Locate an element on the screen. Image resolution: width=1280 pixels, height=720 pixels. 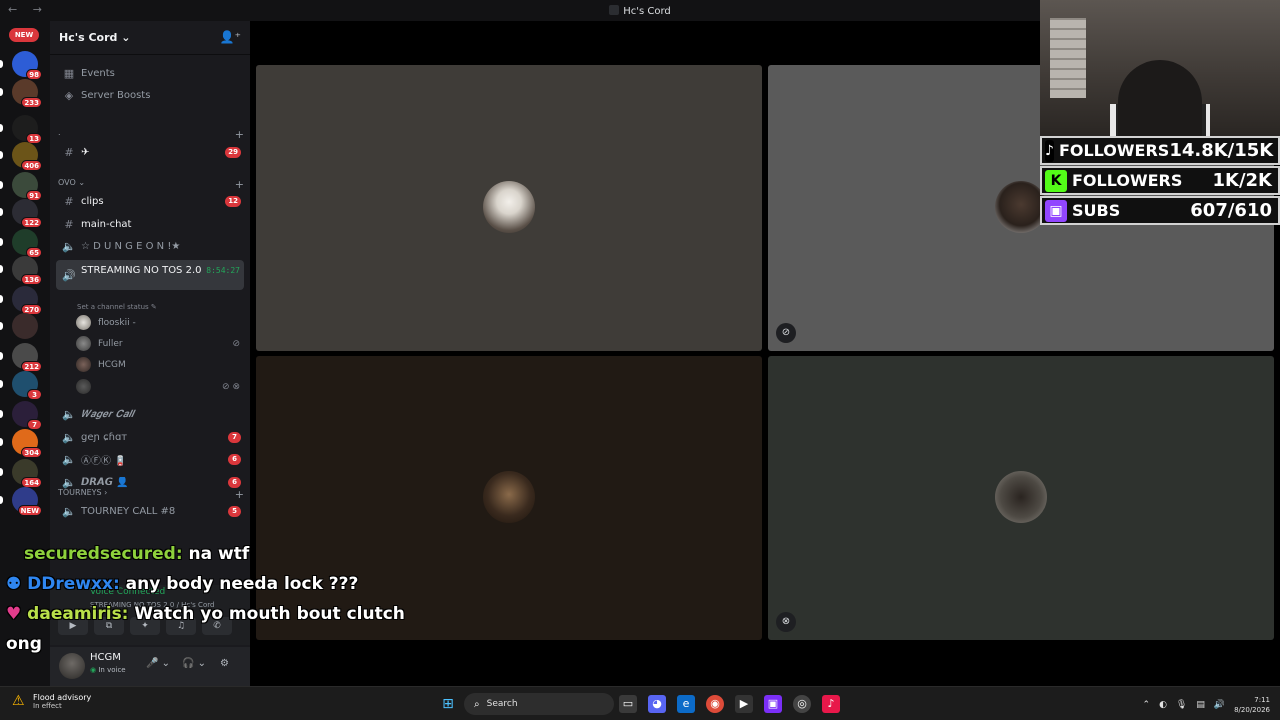
server-icon: 13 is located at coordinates (27, 129).